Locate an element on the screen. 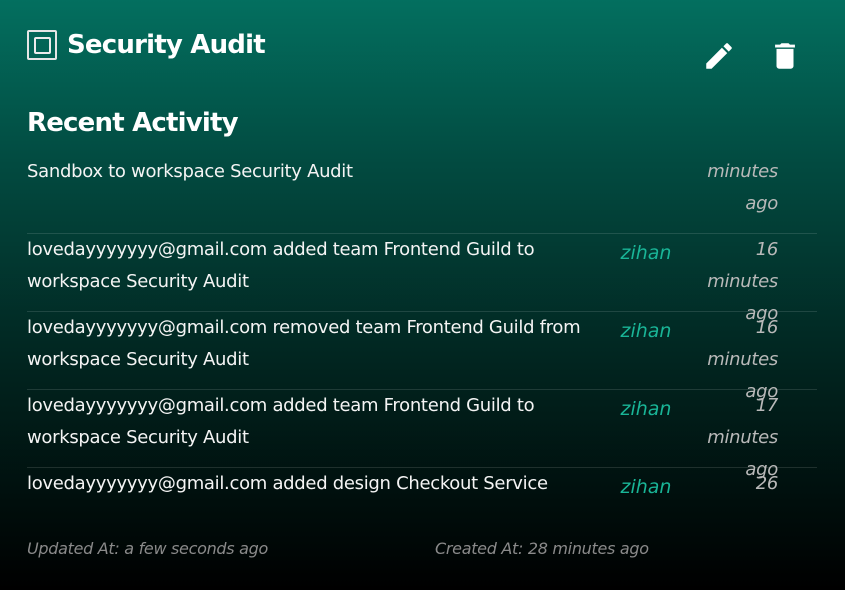 Image resolution: width=845 pixels, height=590 pixels. activity-message: Sandbox to workspace Security Audit is located at coordinates (190, 171).